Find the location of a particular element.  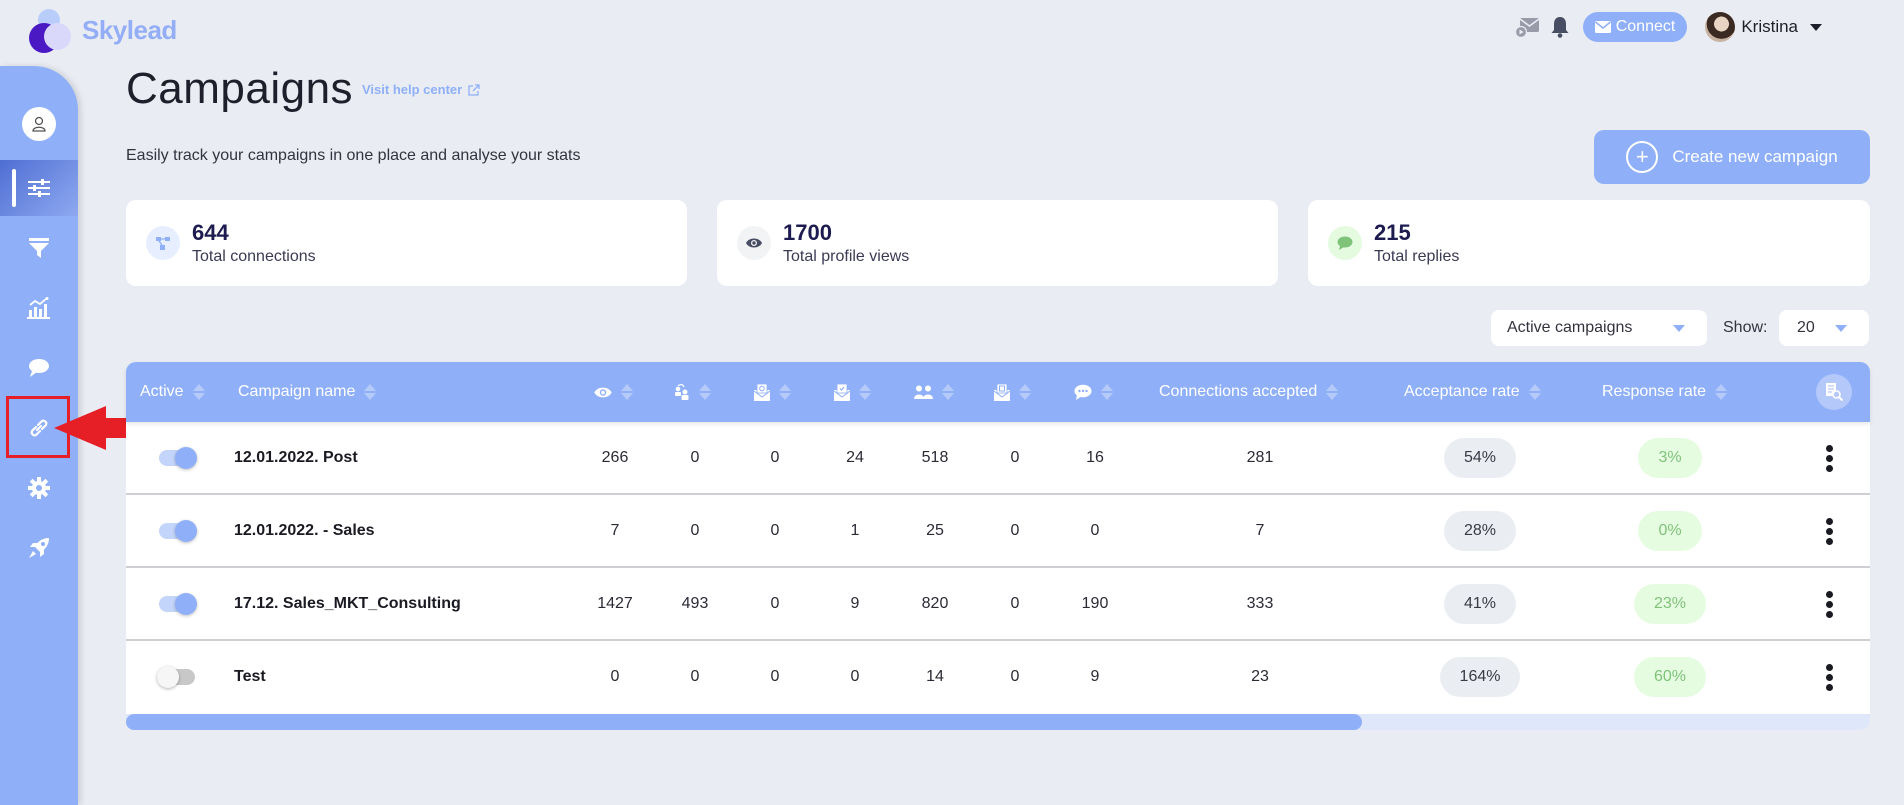

column-header-follows is located at coordinates (692, 392).